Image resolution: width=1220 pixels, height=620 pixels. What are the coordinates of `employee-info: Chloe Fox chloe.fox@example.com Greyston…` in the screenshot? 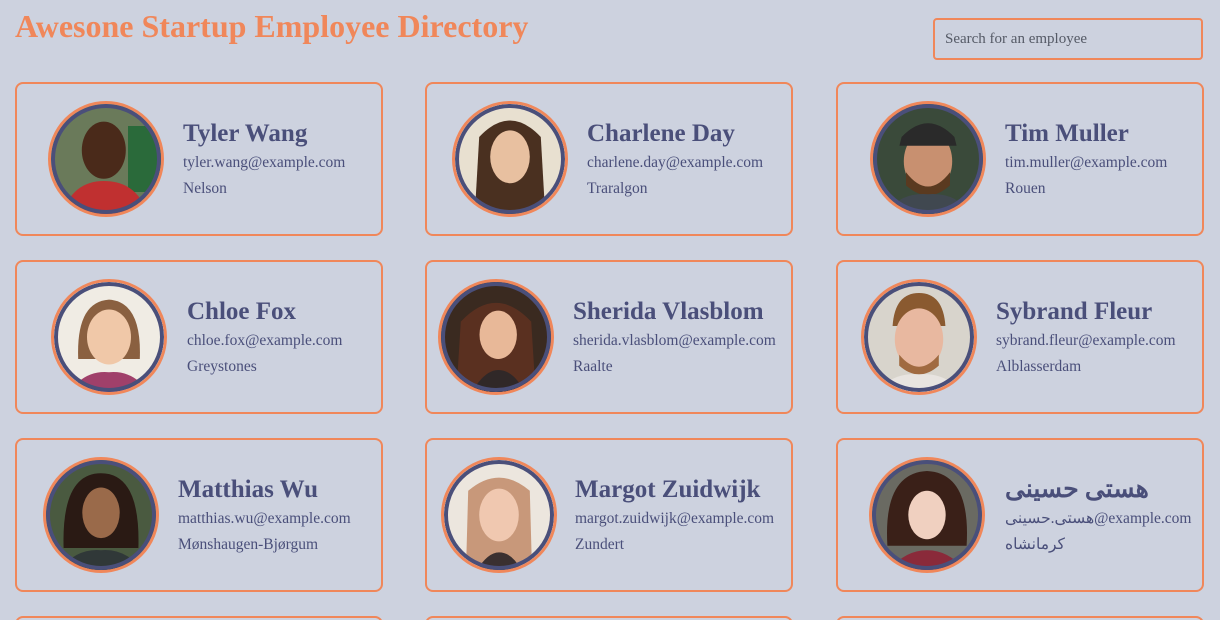 It's located at (264, 337).